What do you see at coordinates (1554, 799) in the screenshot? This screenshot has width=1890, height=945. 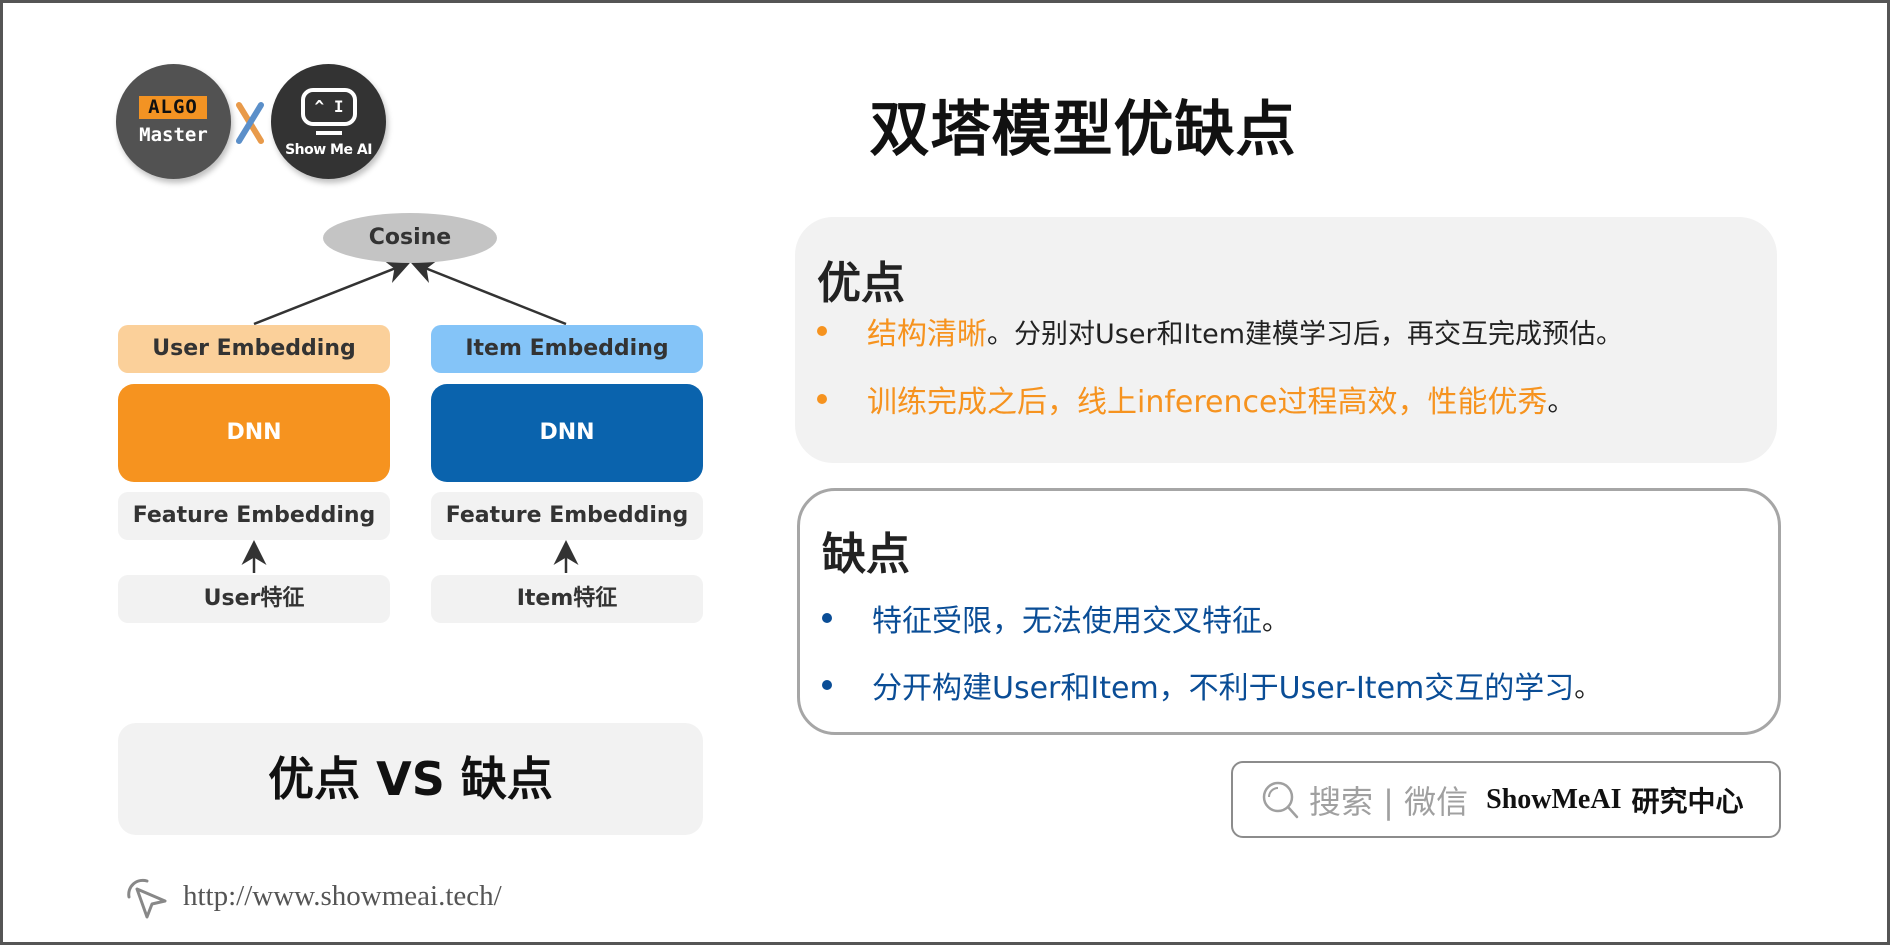 I see `brand-name: ShowMeAI` at bounding box center [1554, 799].